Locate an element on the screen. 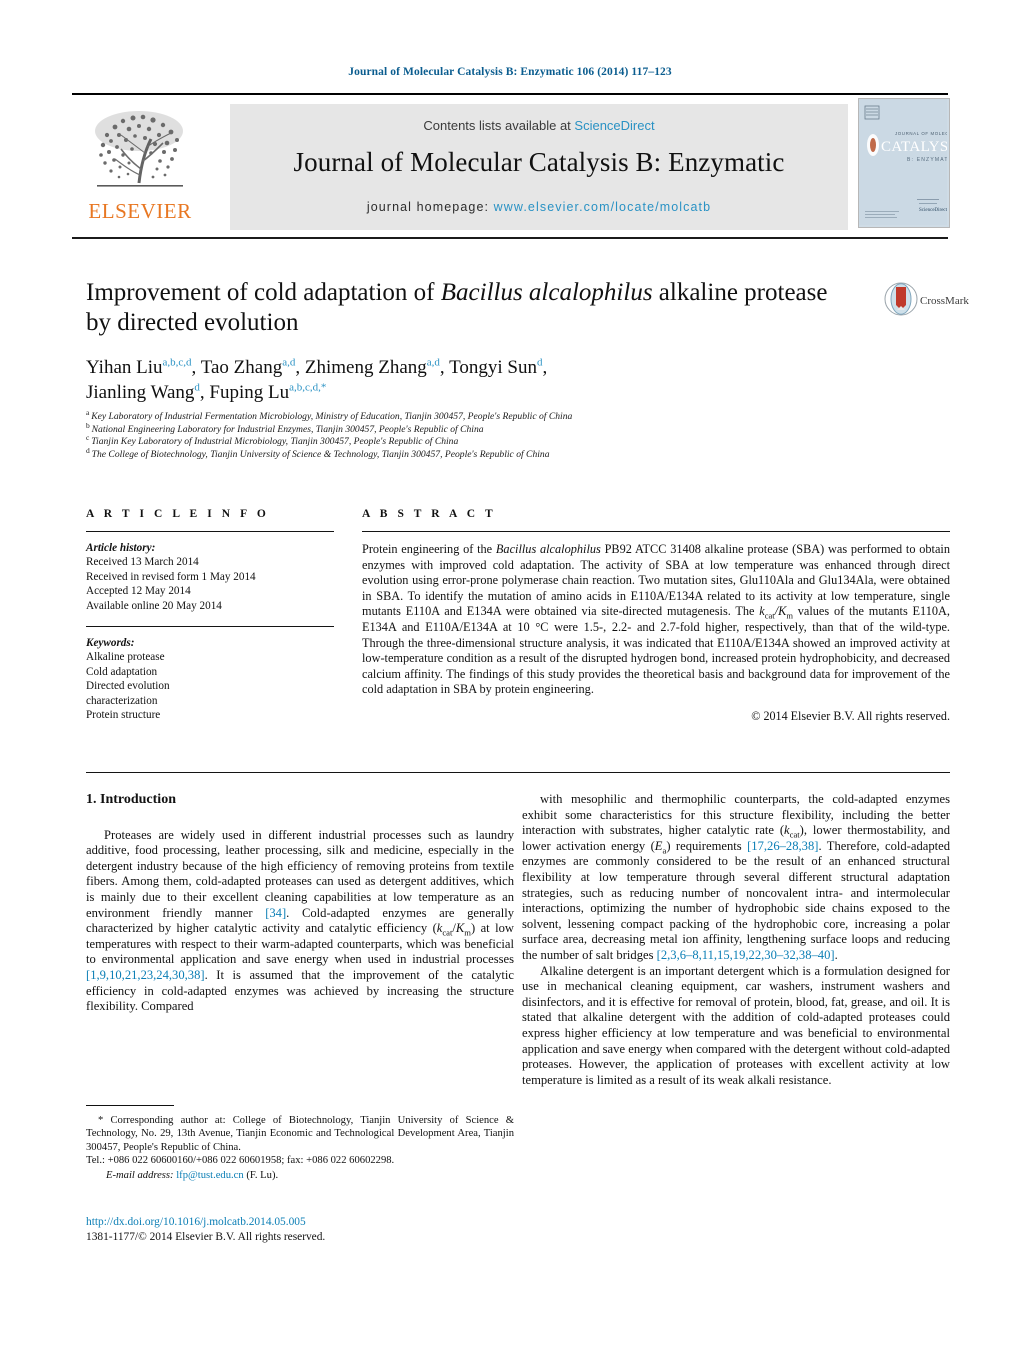  author-name-5: Fuping Lu is located at coordinates (249, 392).